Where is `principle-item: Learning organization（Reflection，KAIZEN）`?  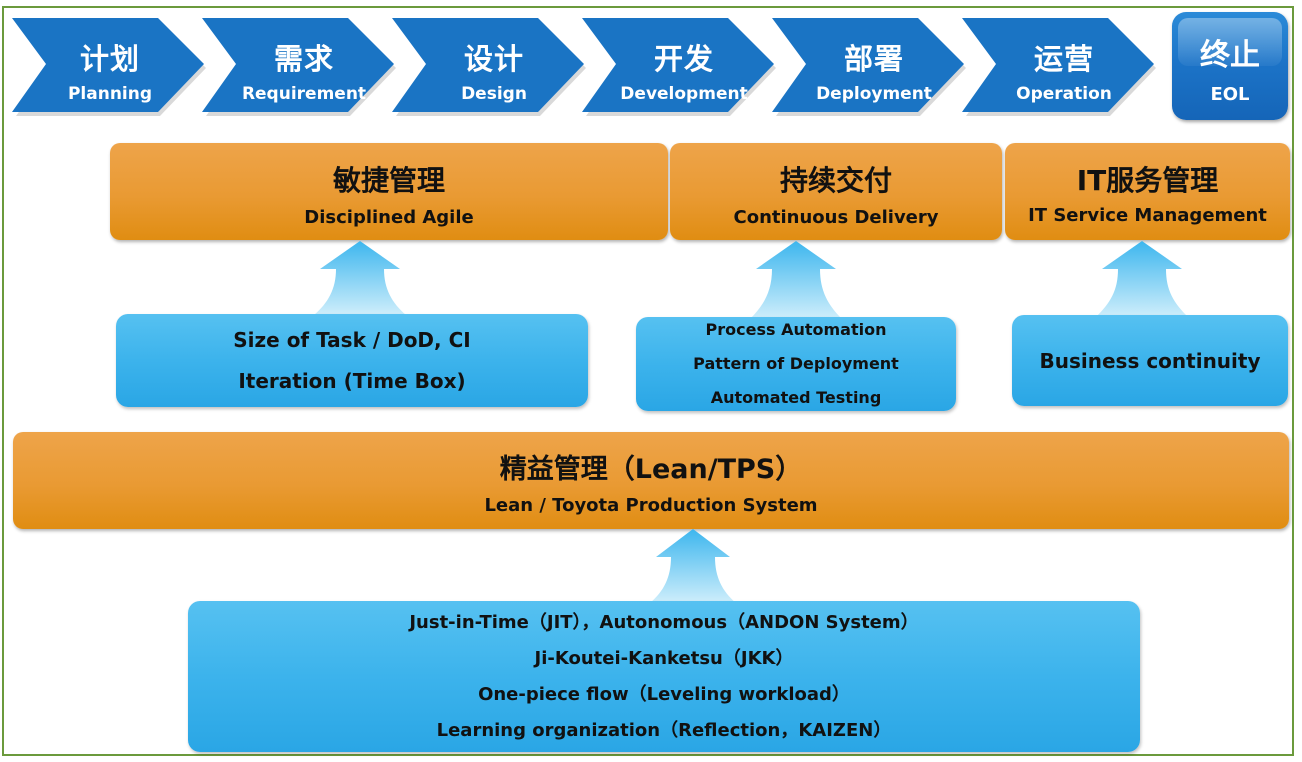
principle-item: Learning organization（Reflection，KAIZEN） is located at coordinates (664, 730).